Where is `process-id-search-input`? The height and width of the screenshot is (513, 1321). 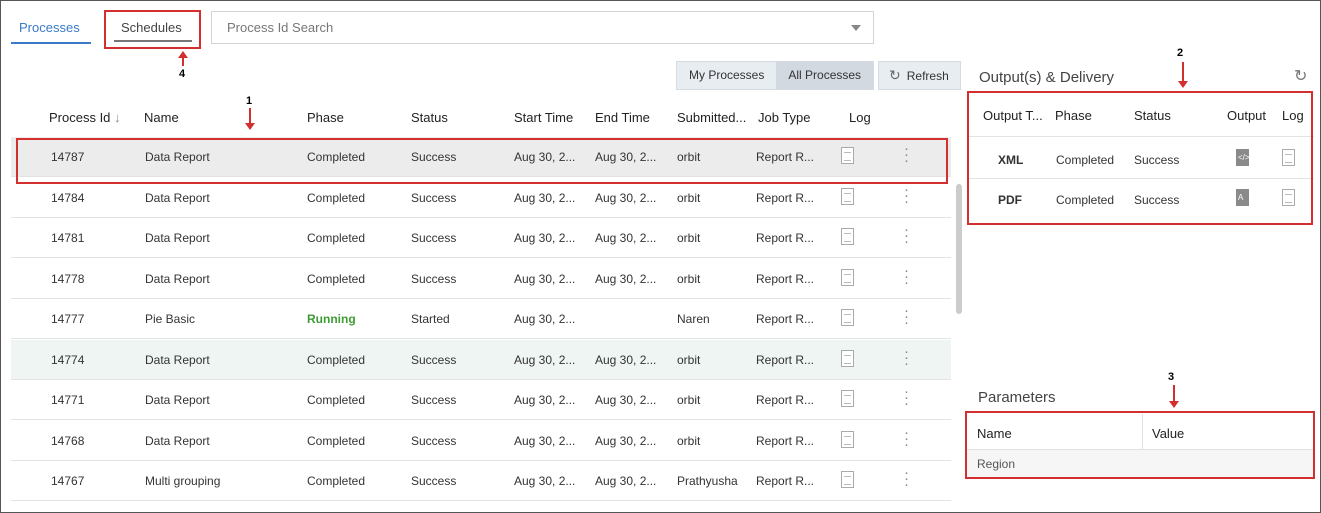 process-id-search-input is located at coordinates (522, 27).